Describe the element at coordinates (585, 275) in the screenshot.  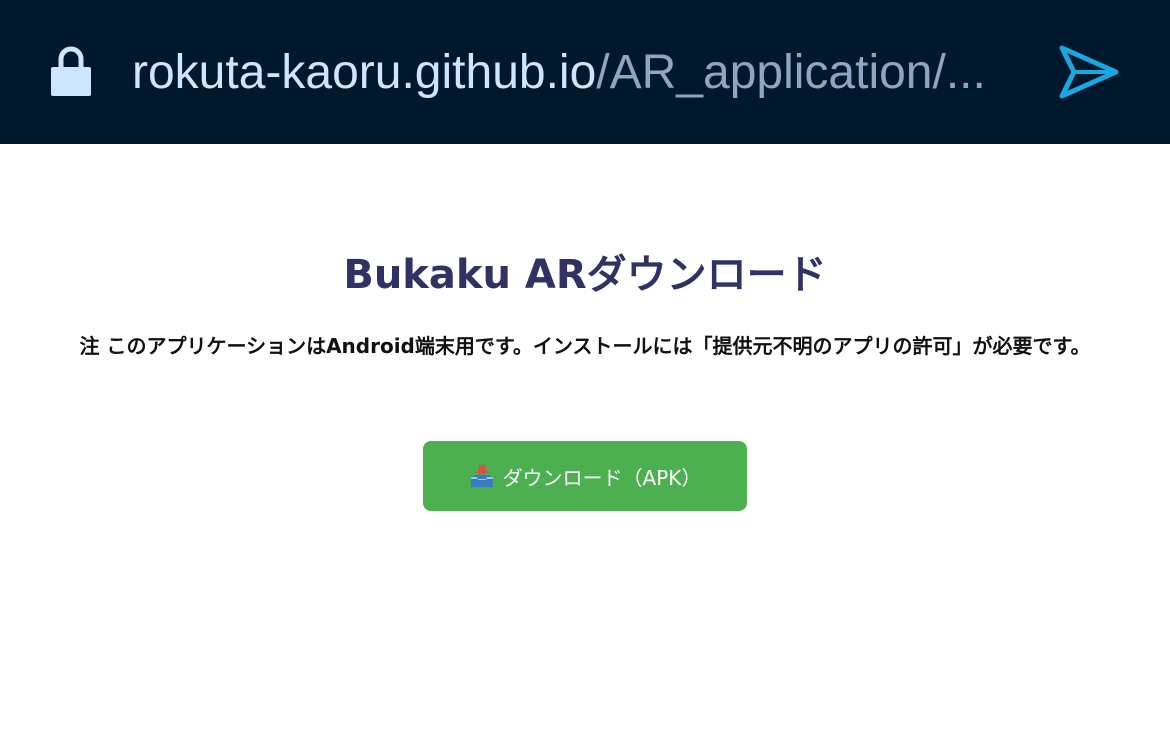
I see `page-title: Bukaku ARダウンロード` at that location.